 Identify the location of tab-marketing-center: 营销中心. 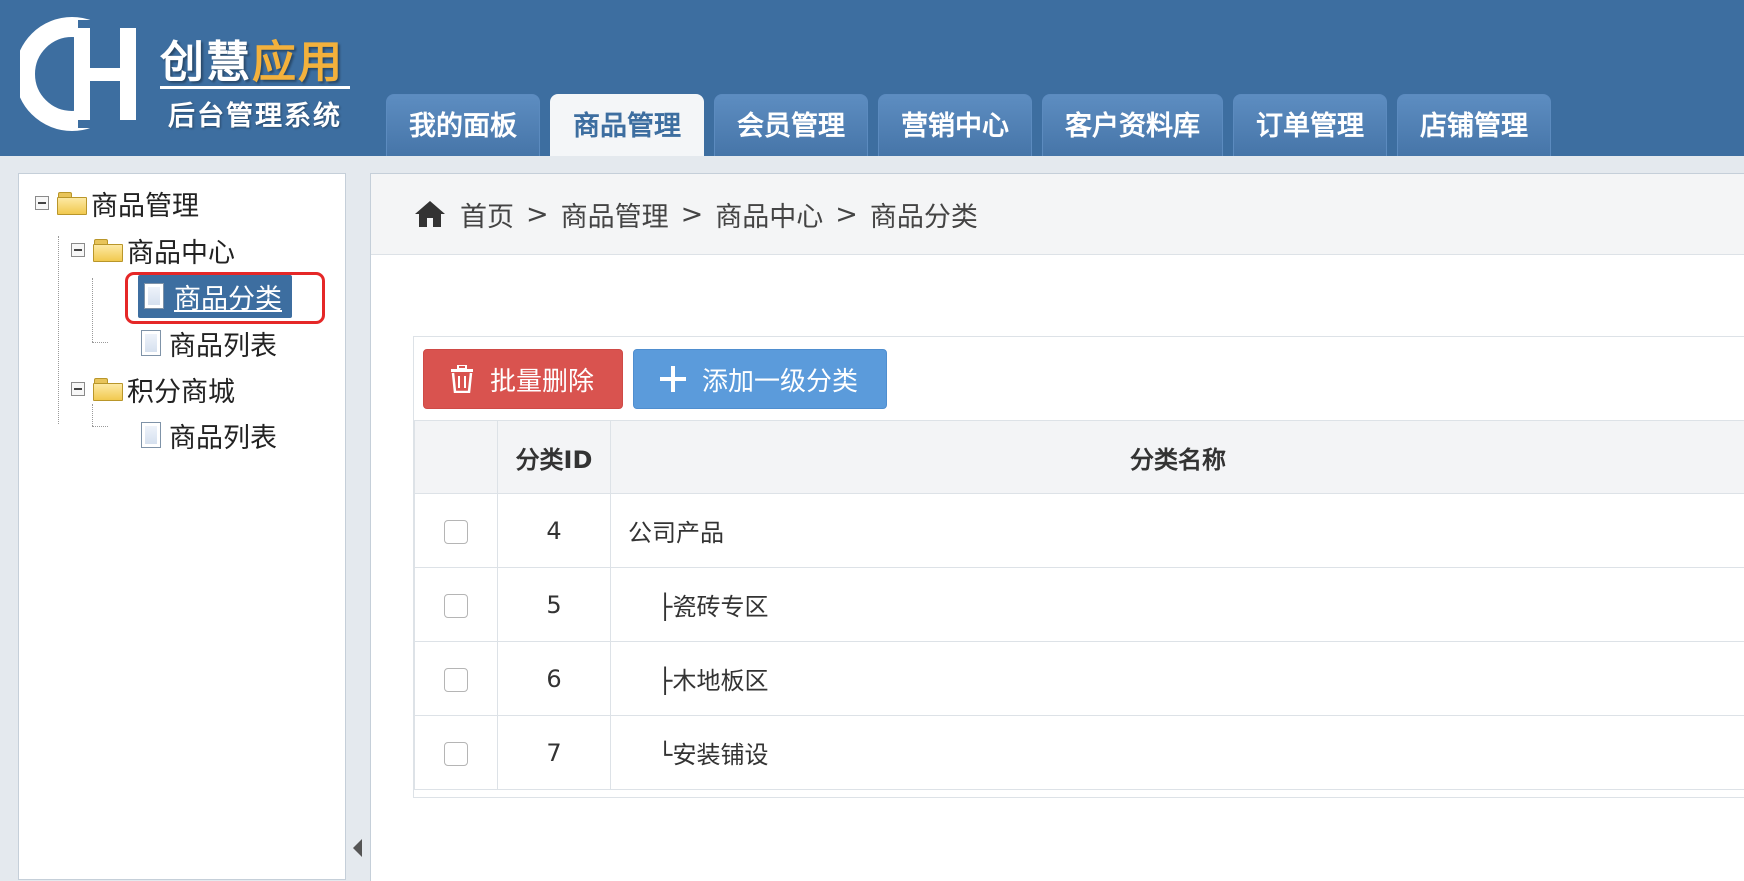
(955, 125).